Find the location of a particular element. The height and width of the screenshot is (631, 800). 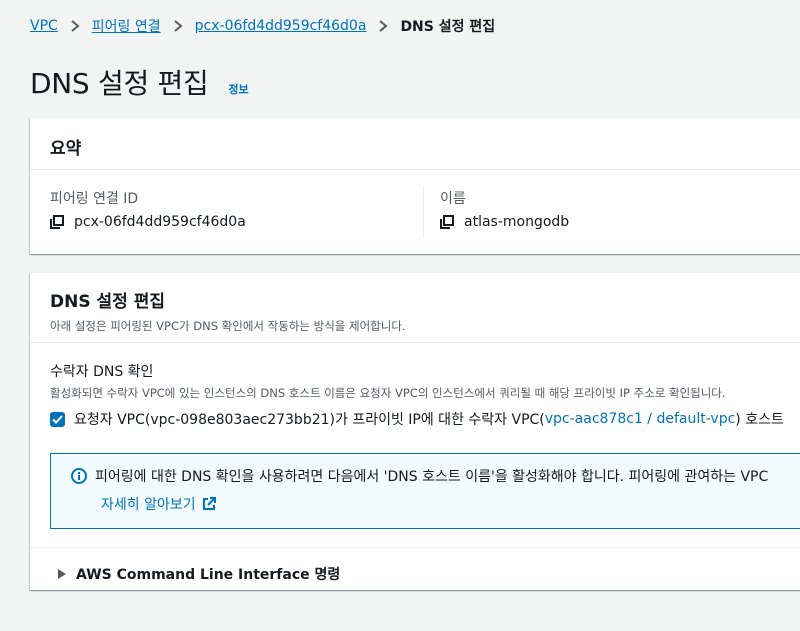

info-link: 정보 is located at coordinates (238, 89).